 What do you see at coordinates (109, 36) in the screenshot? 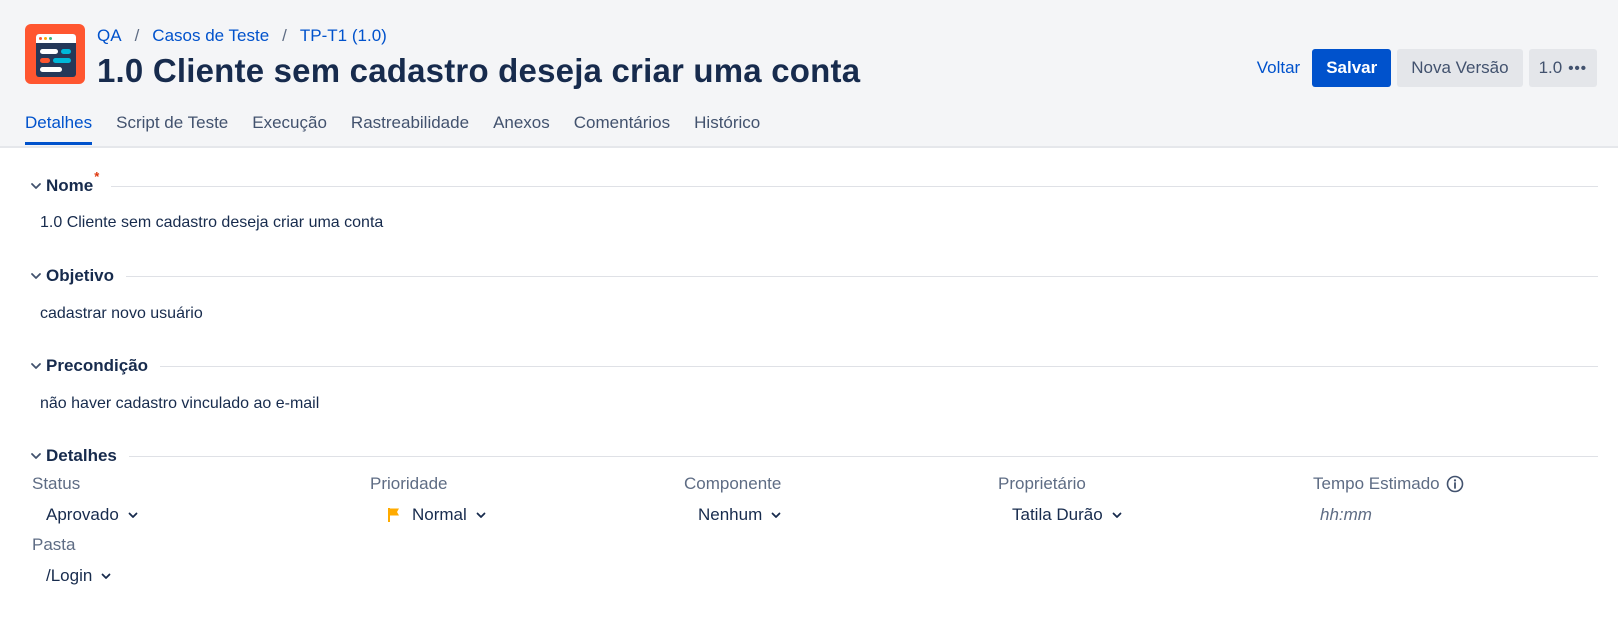
I see `breadcrumb-item-qa: QA` at bounding box center [109, 36].